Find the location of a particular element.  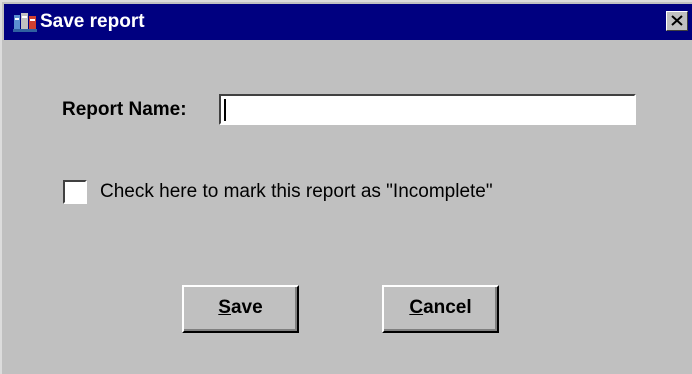

title-bar: Save report is located at coordinates (348, 22).